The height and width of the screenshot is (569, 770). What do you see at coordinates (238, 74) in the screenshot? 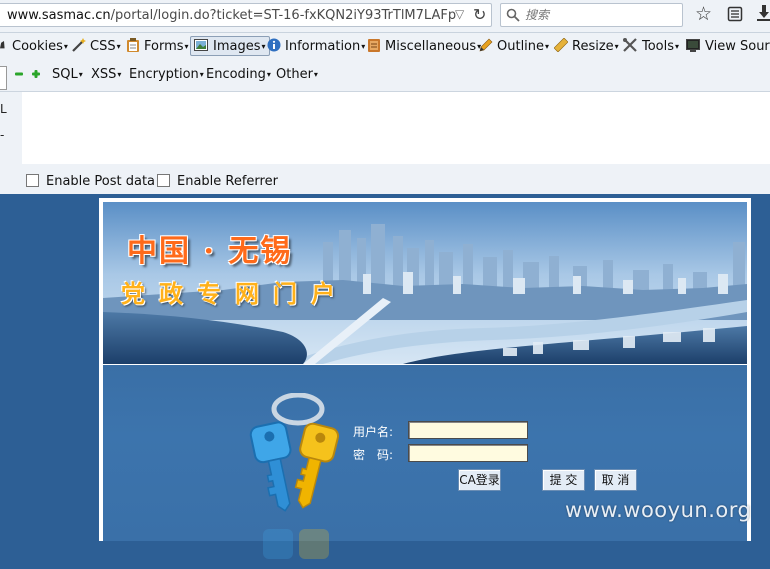
I see `encoding-menu: Encoding▾` at bounding box center [238, 74].